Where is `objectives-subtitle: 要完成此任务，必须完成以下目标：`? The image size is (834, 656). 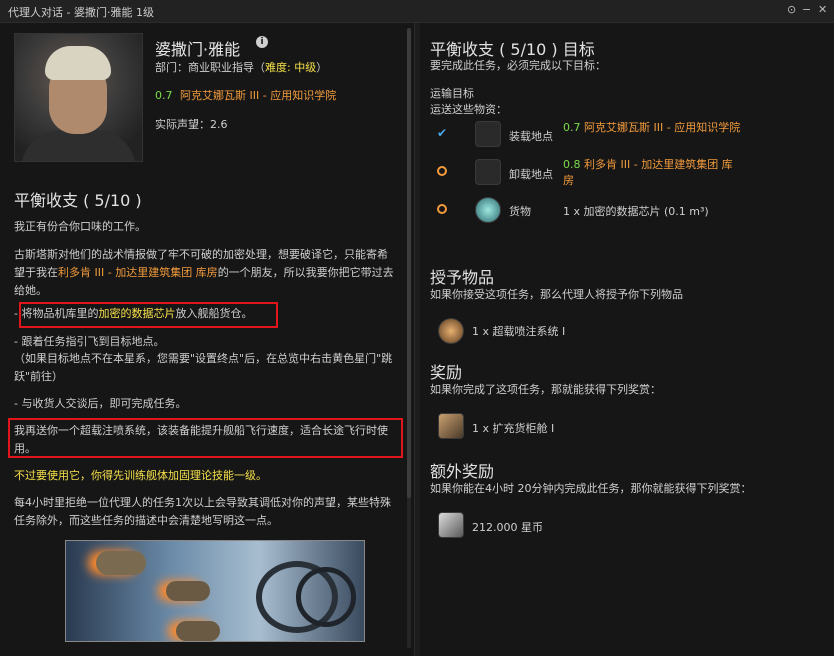 objectives-subtitle: 要完成此任务，必须完成以下目标： is located at coordinates (518, 65).